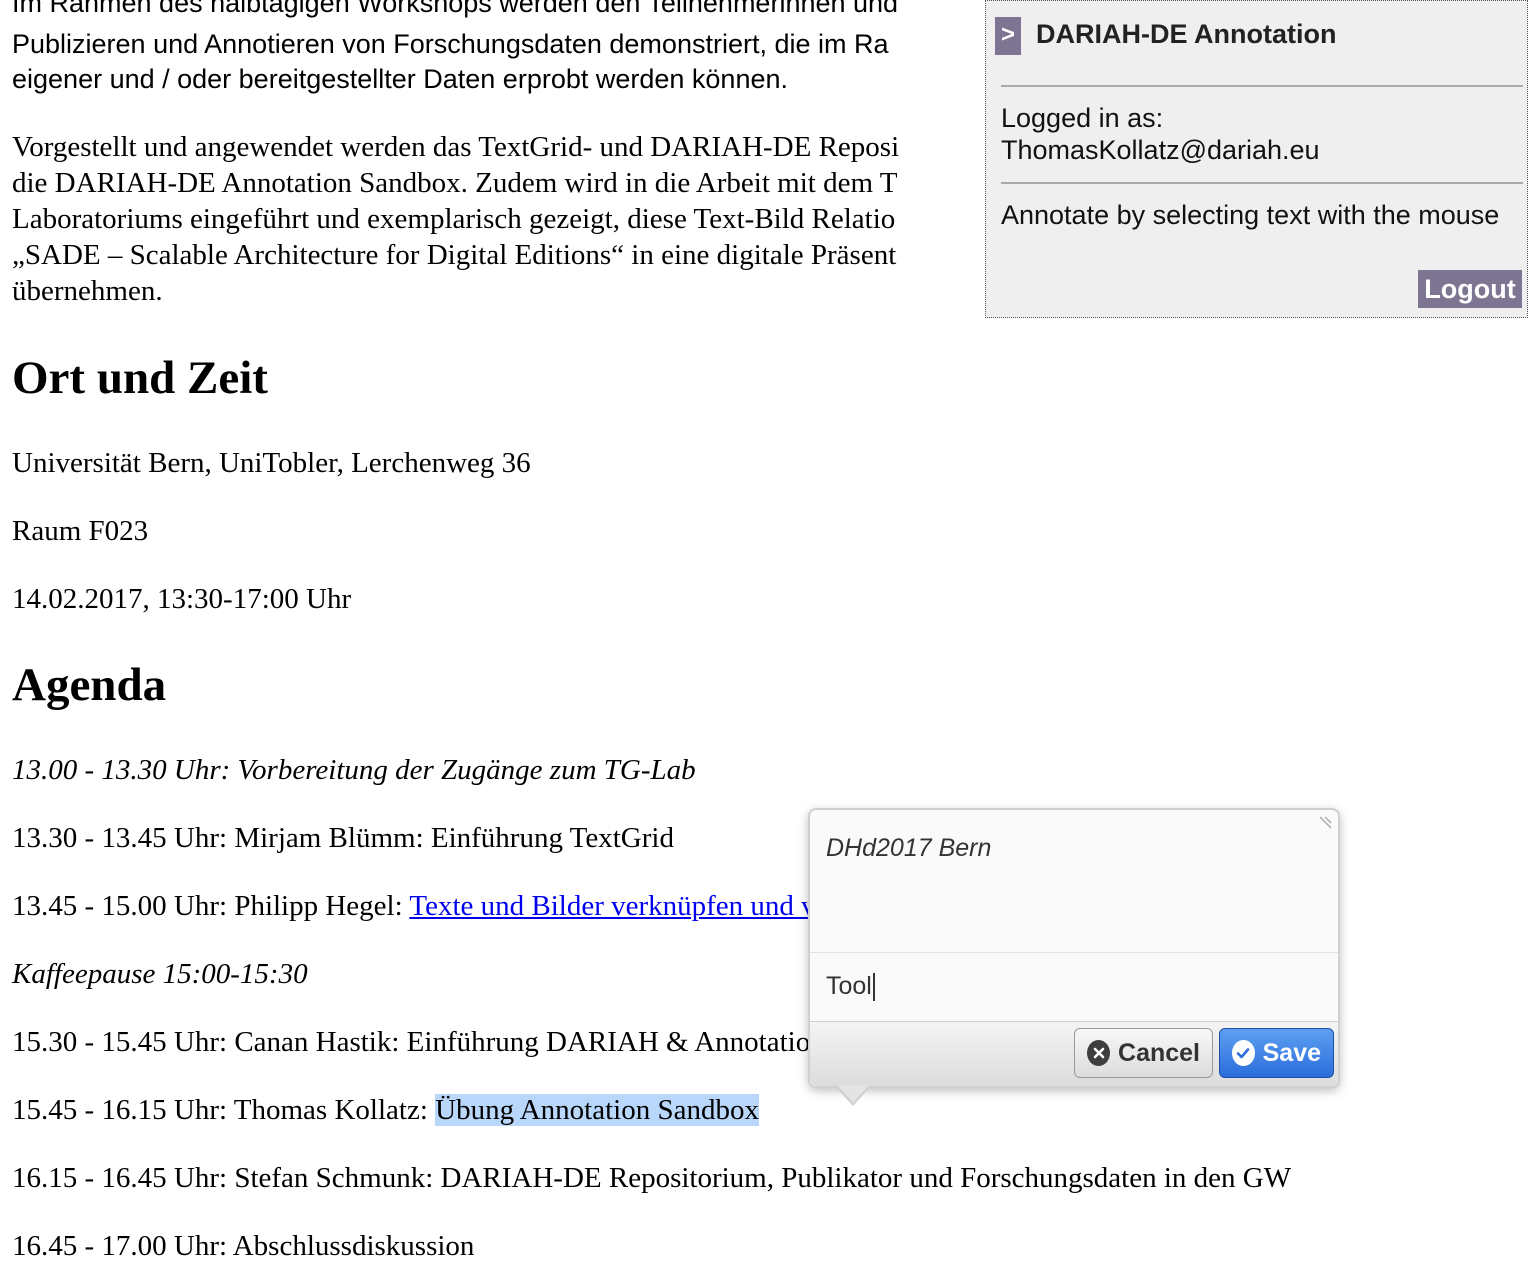 This screenshot has width=1530, height=1280. What do you see at coordinates (873, 987) in the screenshot?
I see `text-caret` at bounding box center [873, 987].